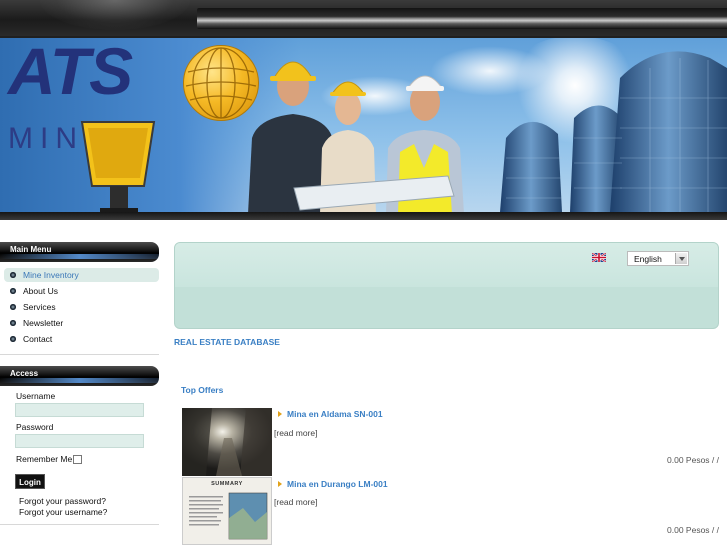 The width and height of the screenshot is (727, 545). What do you see at coordinates (81, 291) in the screenshot?
I see `menu-item-about-us: About Us` at bounding box center [81, 291].